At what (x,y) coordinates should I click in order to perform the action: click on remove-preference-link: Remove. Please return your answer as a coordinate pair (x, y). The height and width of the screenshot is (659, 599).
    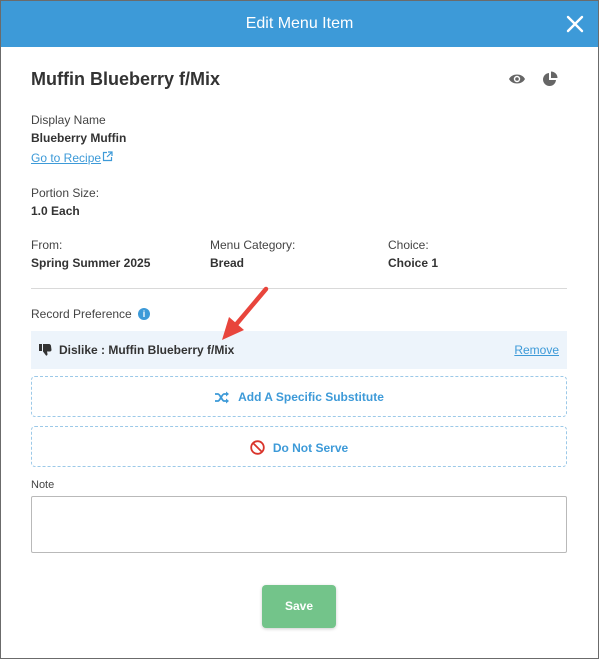
    Looking at the image, I should click on (536, 350).